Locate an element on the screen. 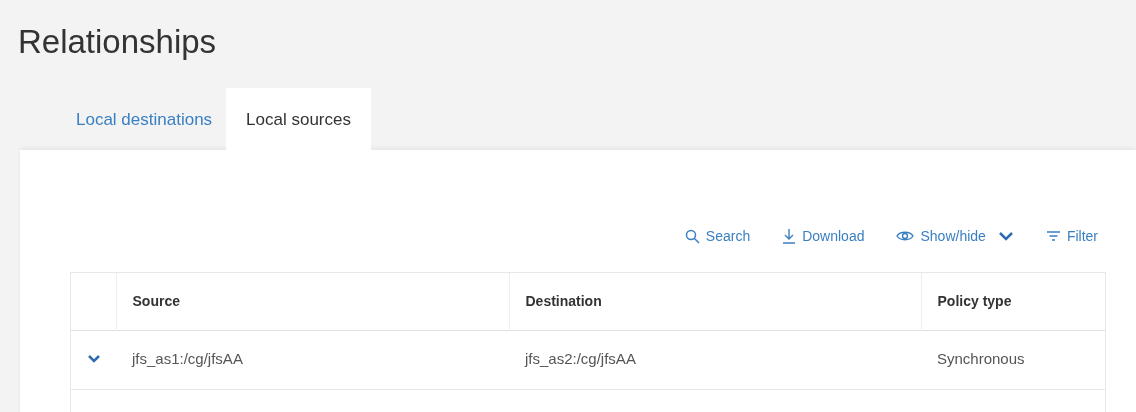 The height and width of the screenshot is (412, 1136). tab: Local destinations is located at coordinates (144, 119).